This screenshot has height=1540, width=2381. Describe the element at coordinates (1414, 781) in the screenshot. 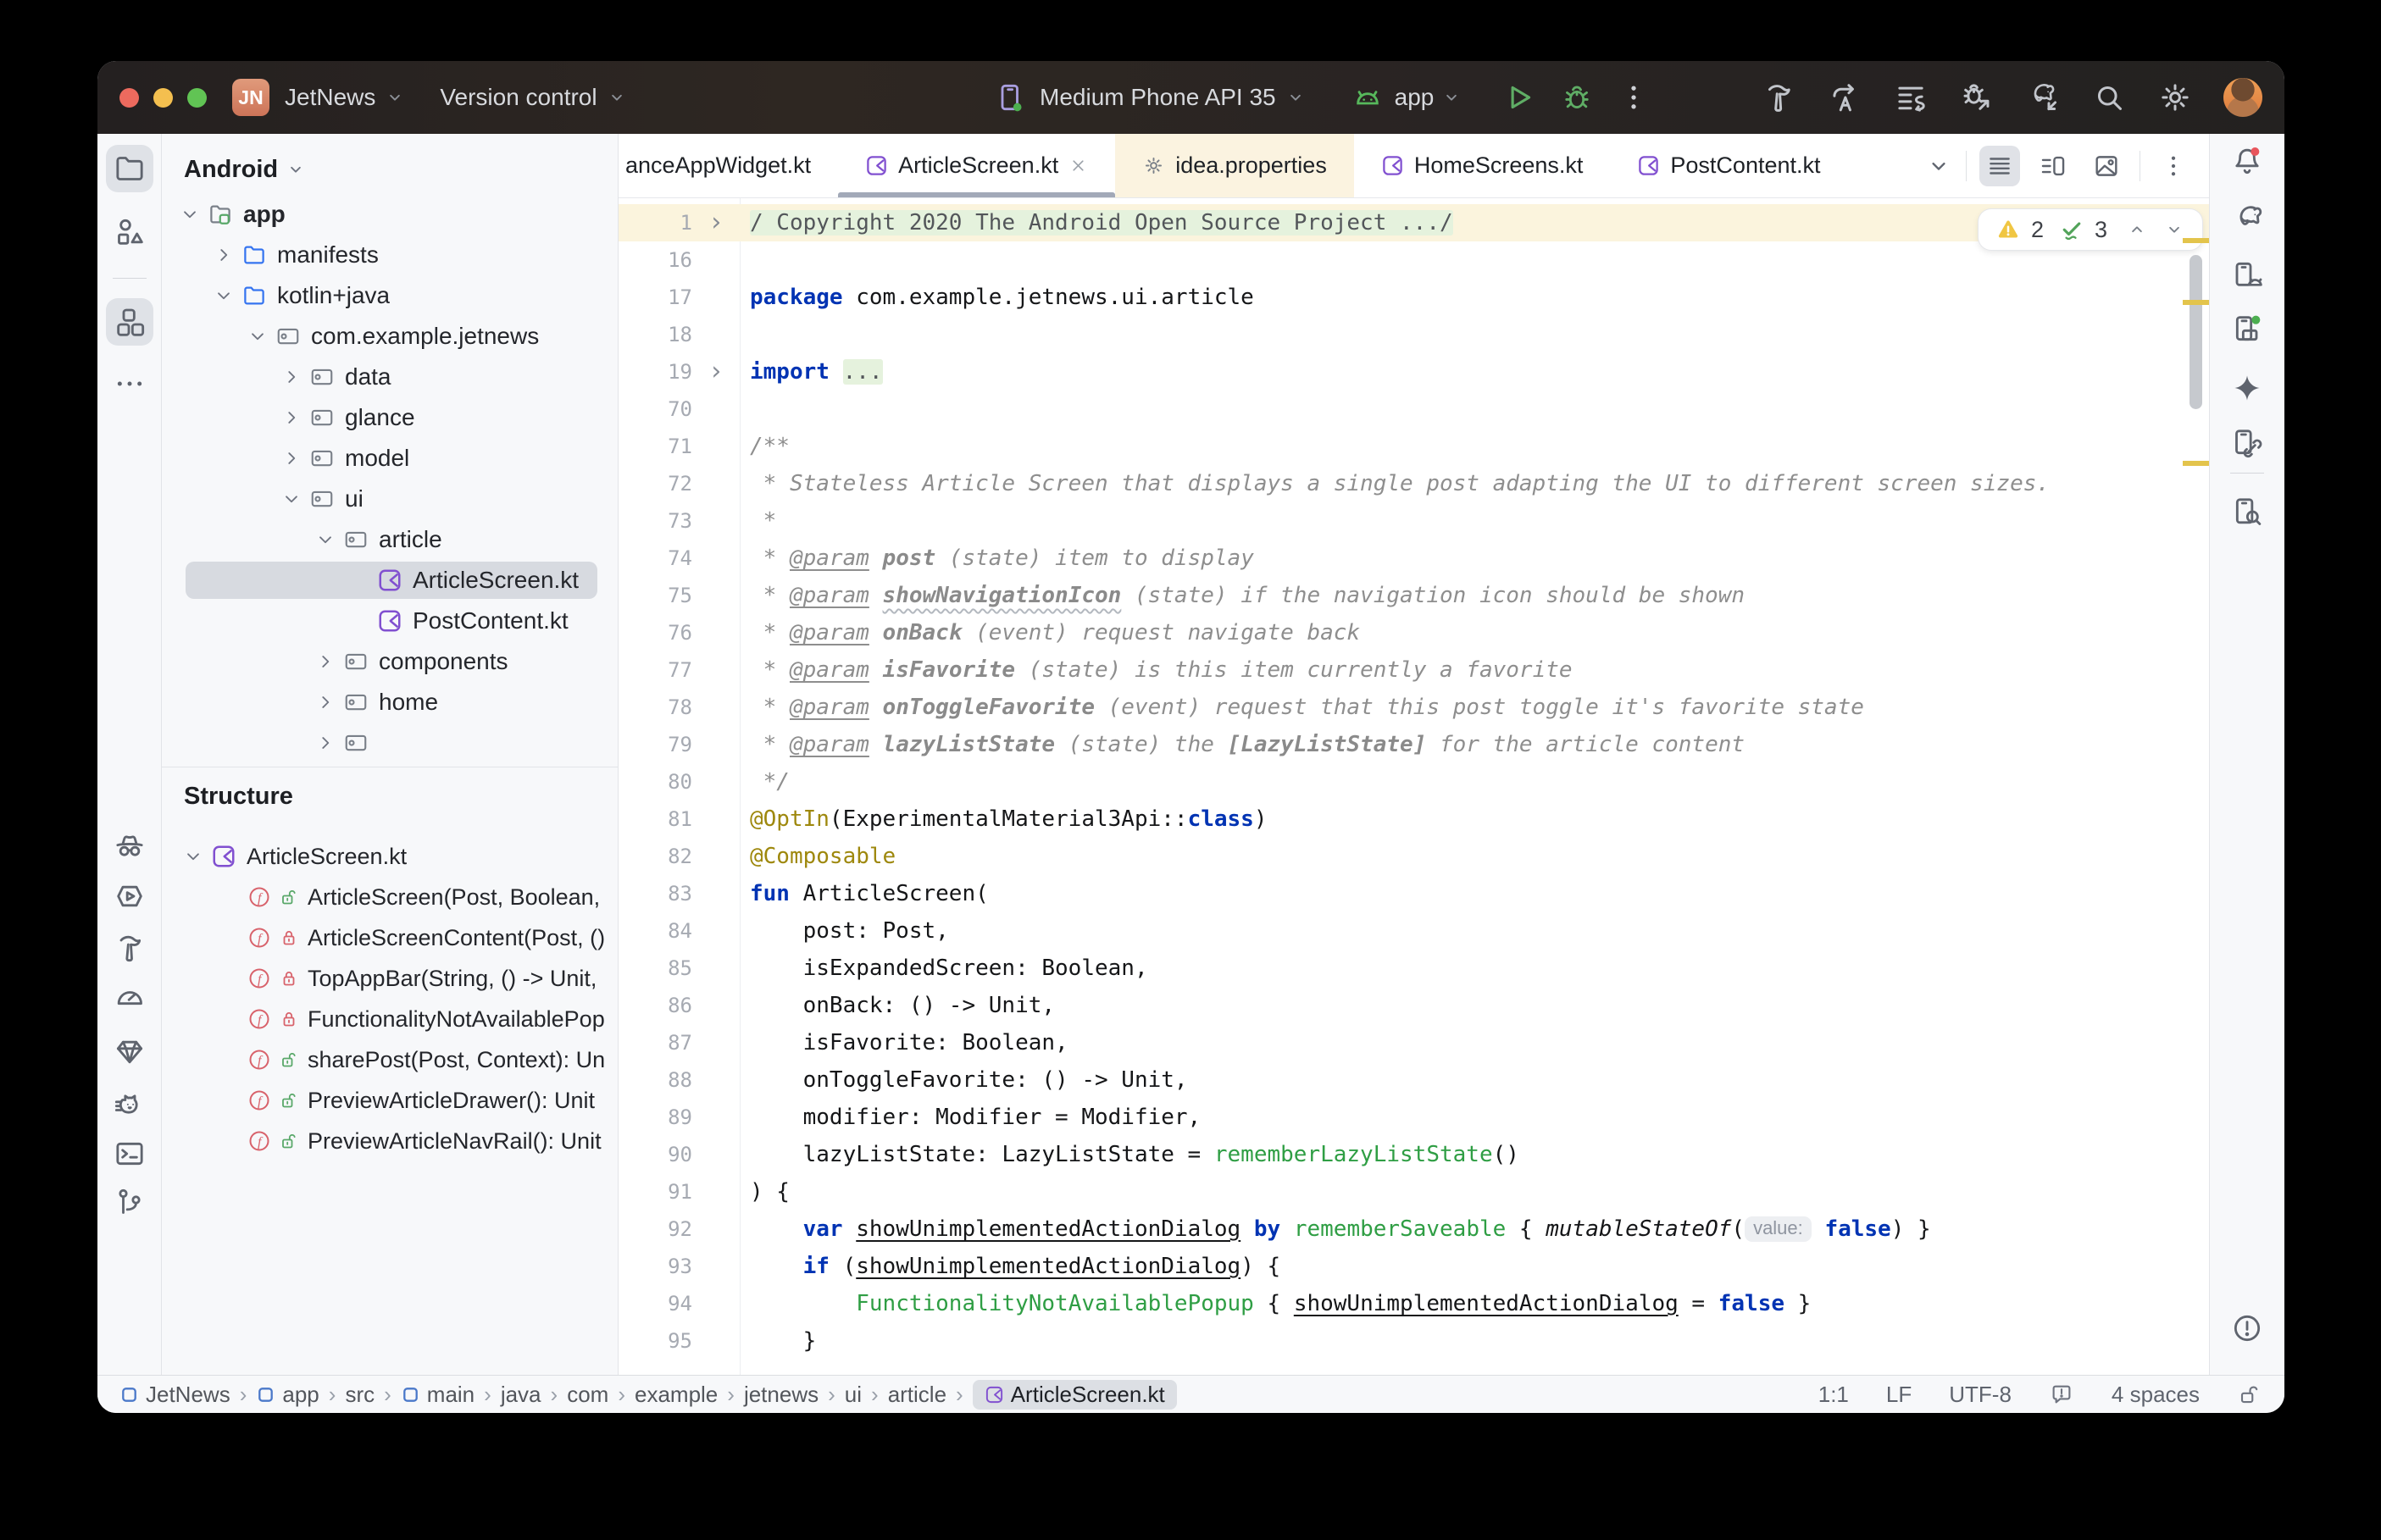

I see `code-line-80: 80 */` at that location.